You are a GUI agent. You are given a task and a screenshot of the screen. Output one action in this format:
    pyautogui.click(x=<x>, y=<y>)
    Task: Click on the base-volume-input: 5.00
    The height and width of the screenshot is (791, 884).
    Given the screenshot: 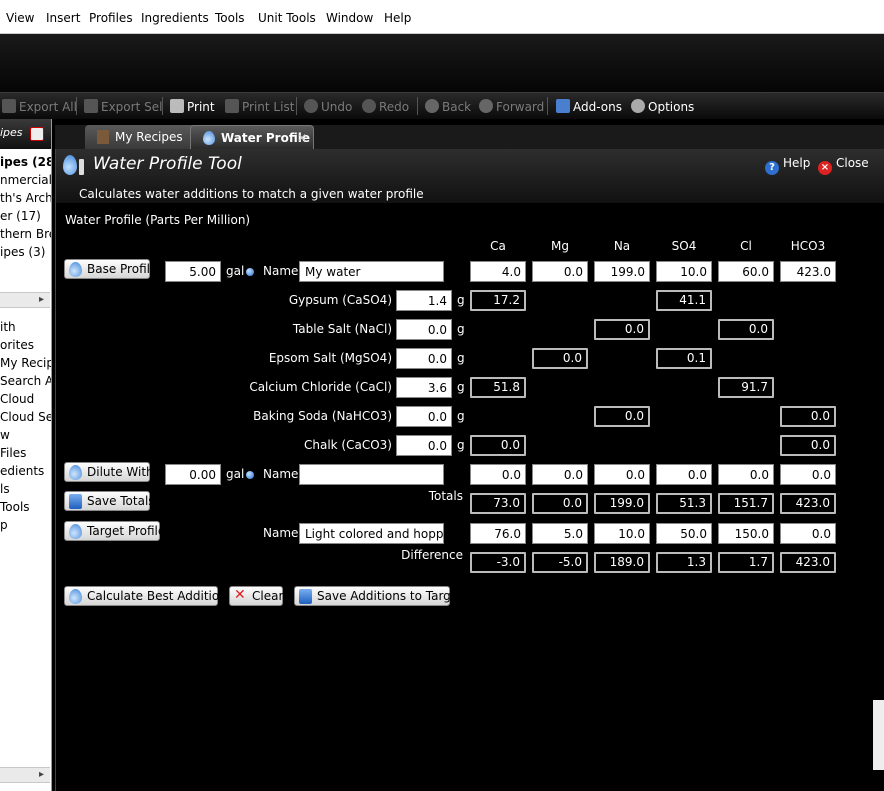 What is the action you would take?
    pyautogui.click(x=193, y=271)
    